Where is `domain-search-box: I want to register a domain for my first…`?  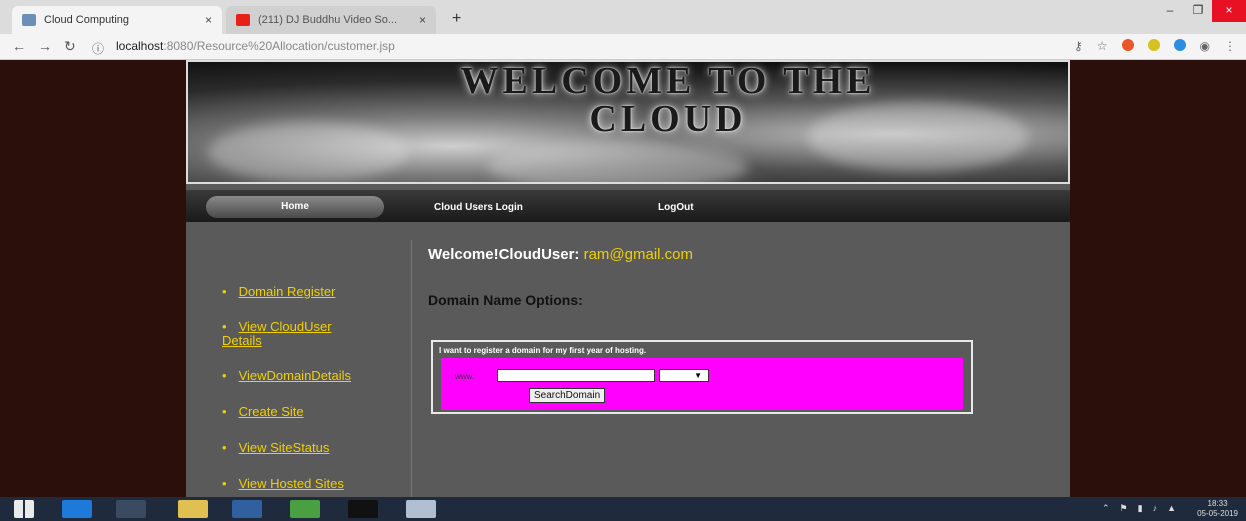
domain-search-box: I want to register a domain for my first… is located at coordinates (702, 377).